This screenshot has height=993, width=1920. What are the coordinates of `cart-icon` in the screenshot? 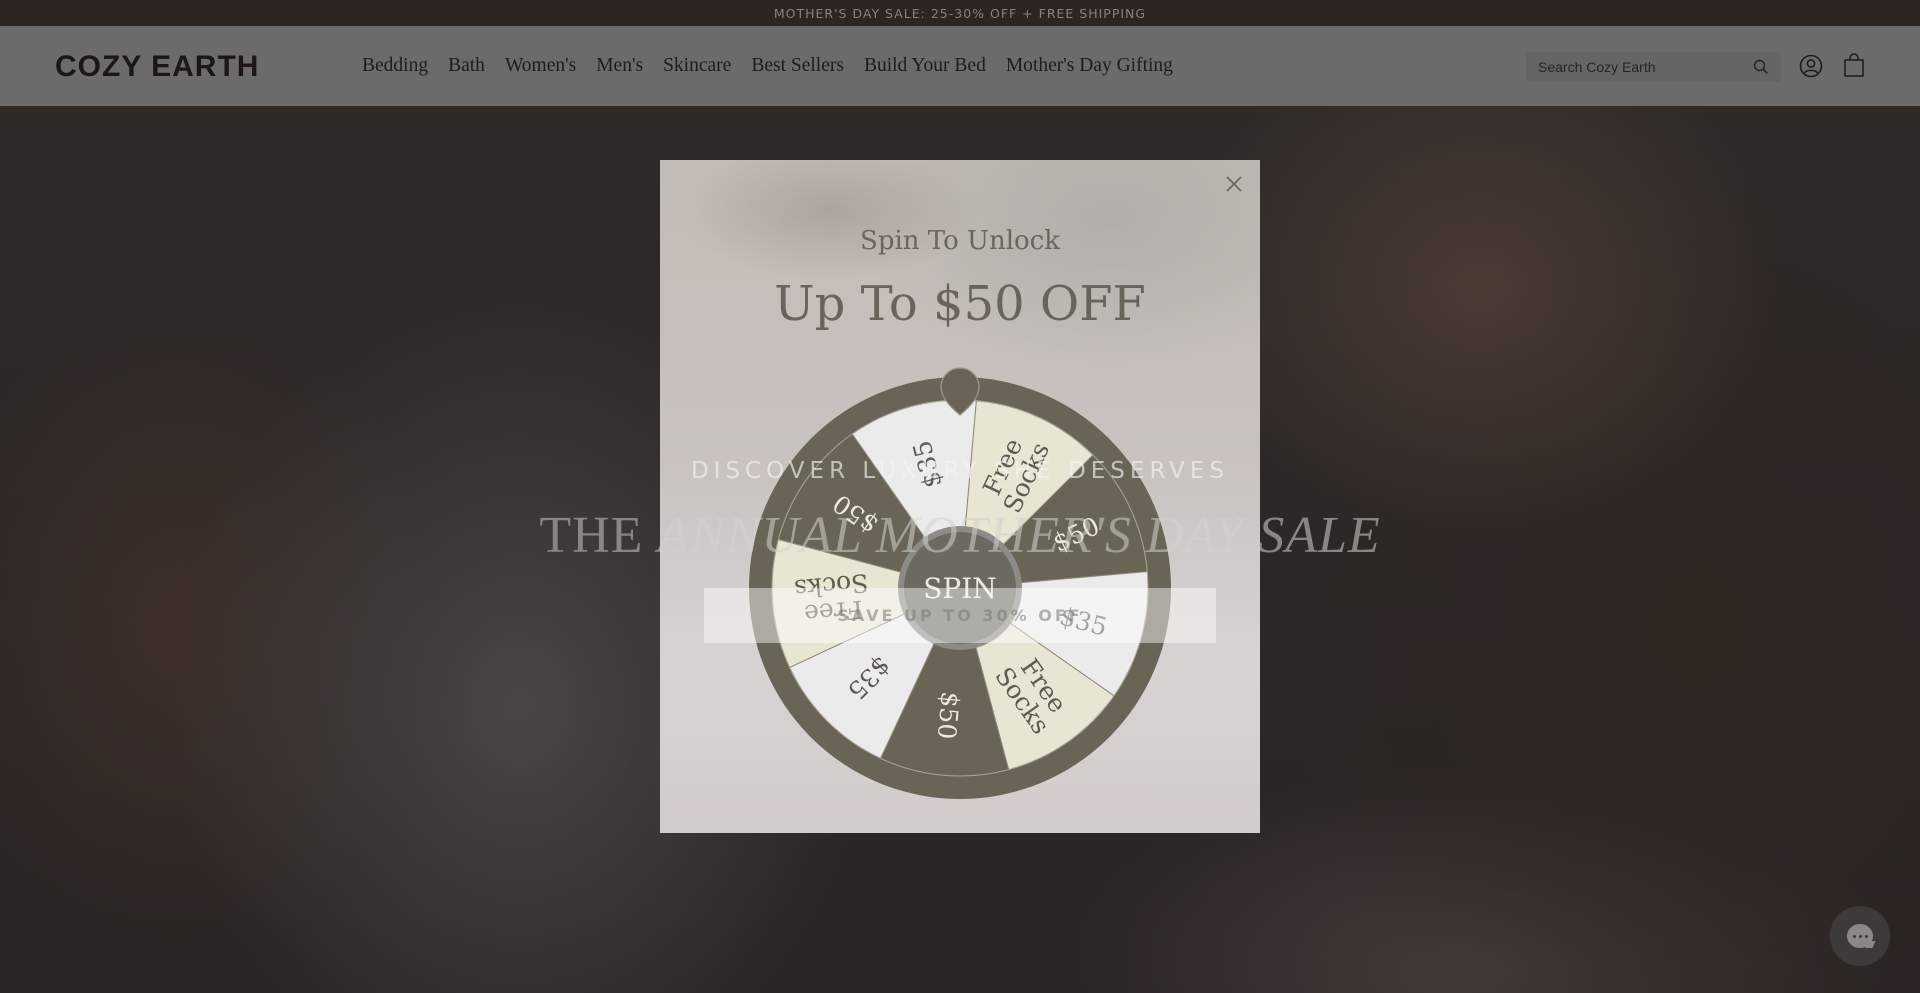 It's located at (1854, 65).